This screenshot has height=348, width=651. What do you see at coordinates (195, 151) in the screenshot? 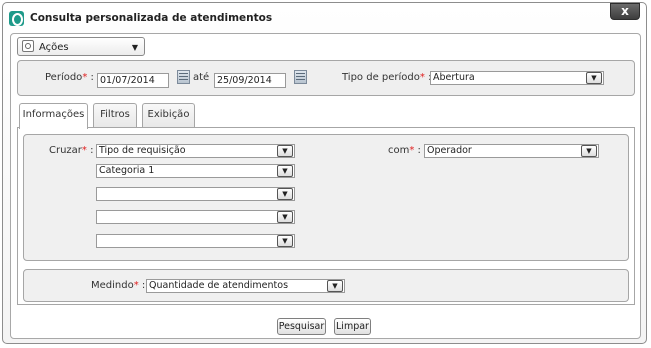
I see `cruzar-select-1: Tipo de requisição ▼` at bounding box center [195, 151].